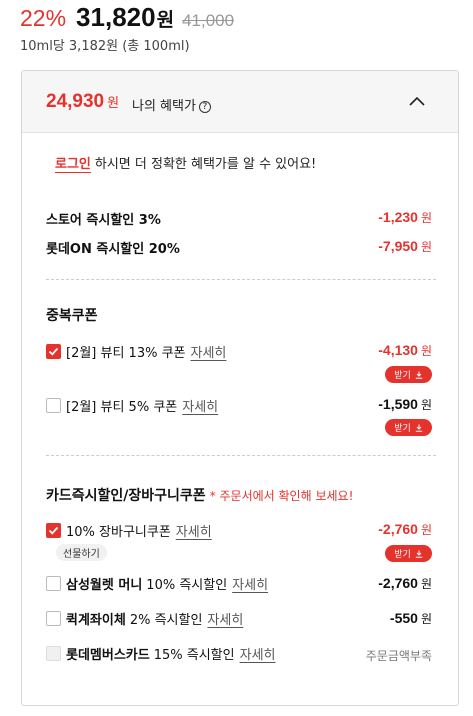 Image resolution: width=473 pixels, height=716 pixels. What do you see at coordinates (122, 407) in the screenshot?
I see `coupon-label: [2월] 뷰티 5% 쿠폰` at bounding box center [122, 407].